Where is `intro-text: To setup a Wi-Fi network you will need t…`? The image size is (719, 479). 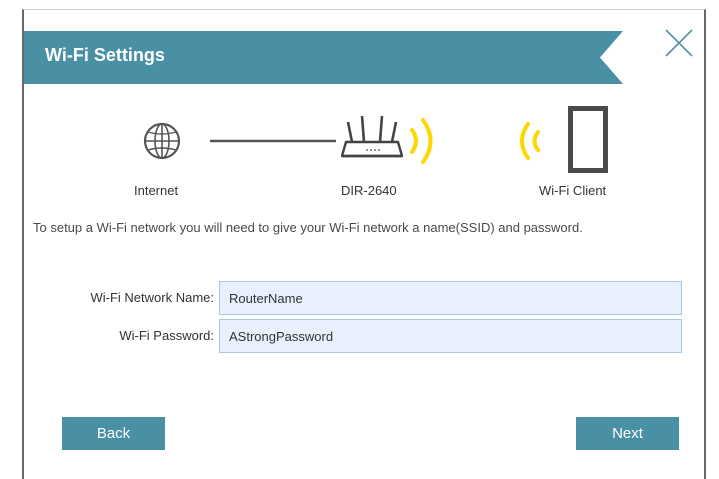
intro-text: To setup a Wi-Fi network you will need t… is located at coordinates (308, 227).